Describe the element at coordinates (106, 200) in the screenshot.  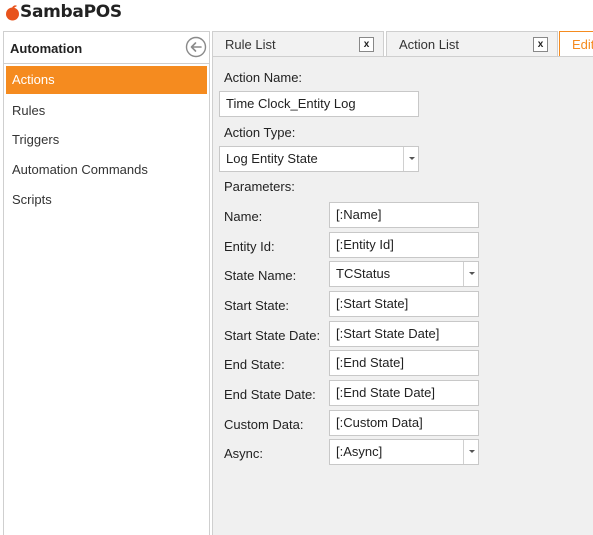
I see `sidebar-item-scripts: Scripts` at that location.